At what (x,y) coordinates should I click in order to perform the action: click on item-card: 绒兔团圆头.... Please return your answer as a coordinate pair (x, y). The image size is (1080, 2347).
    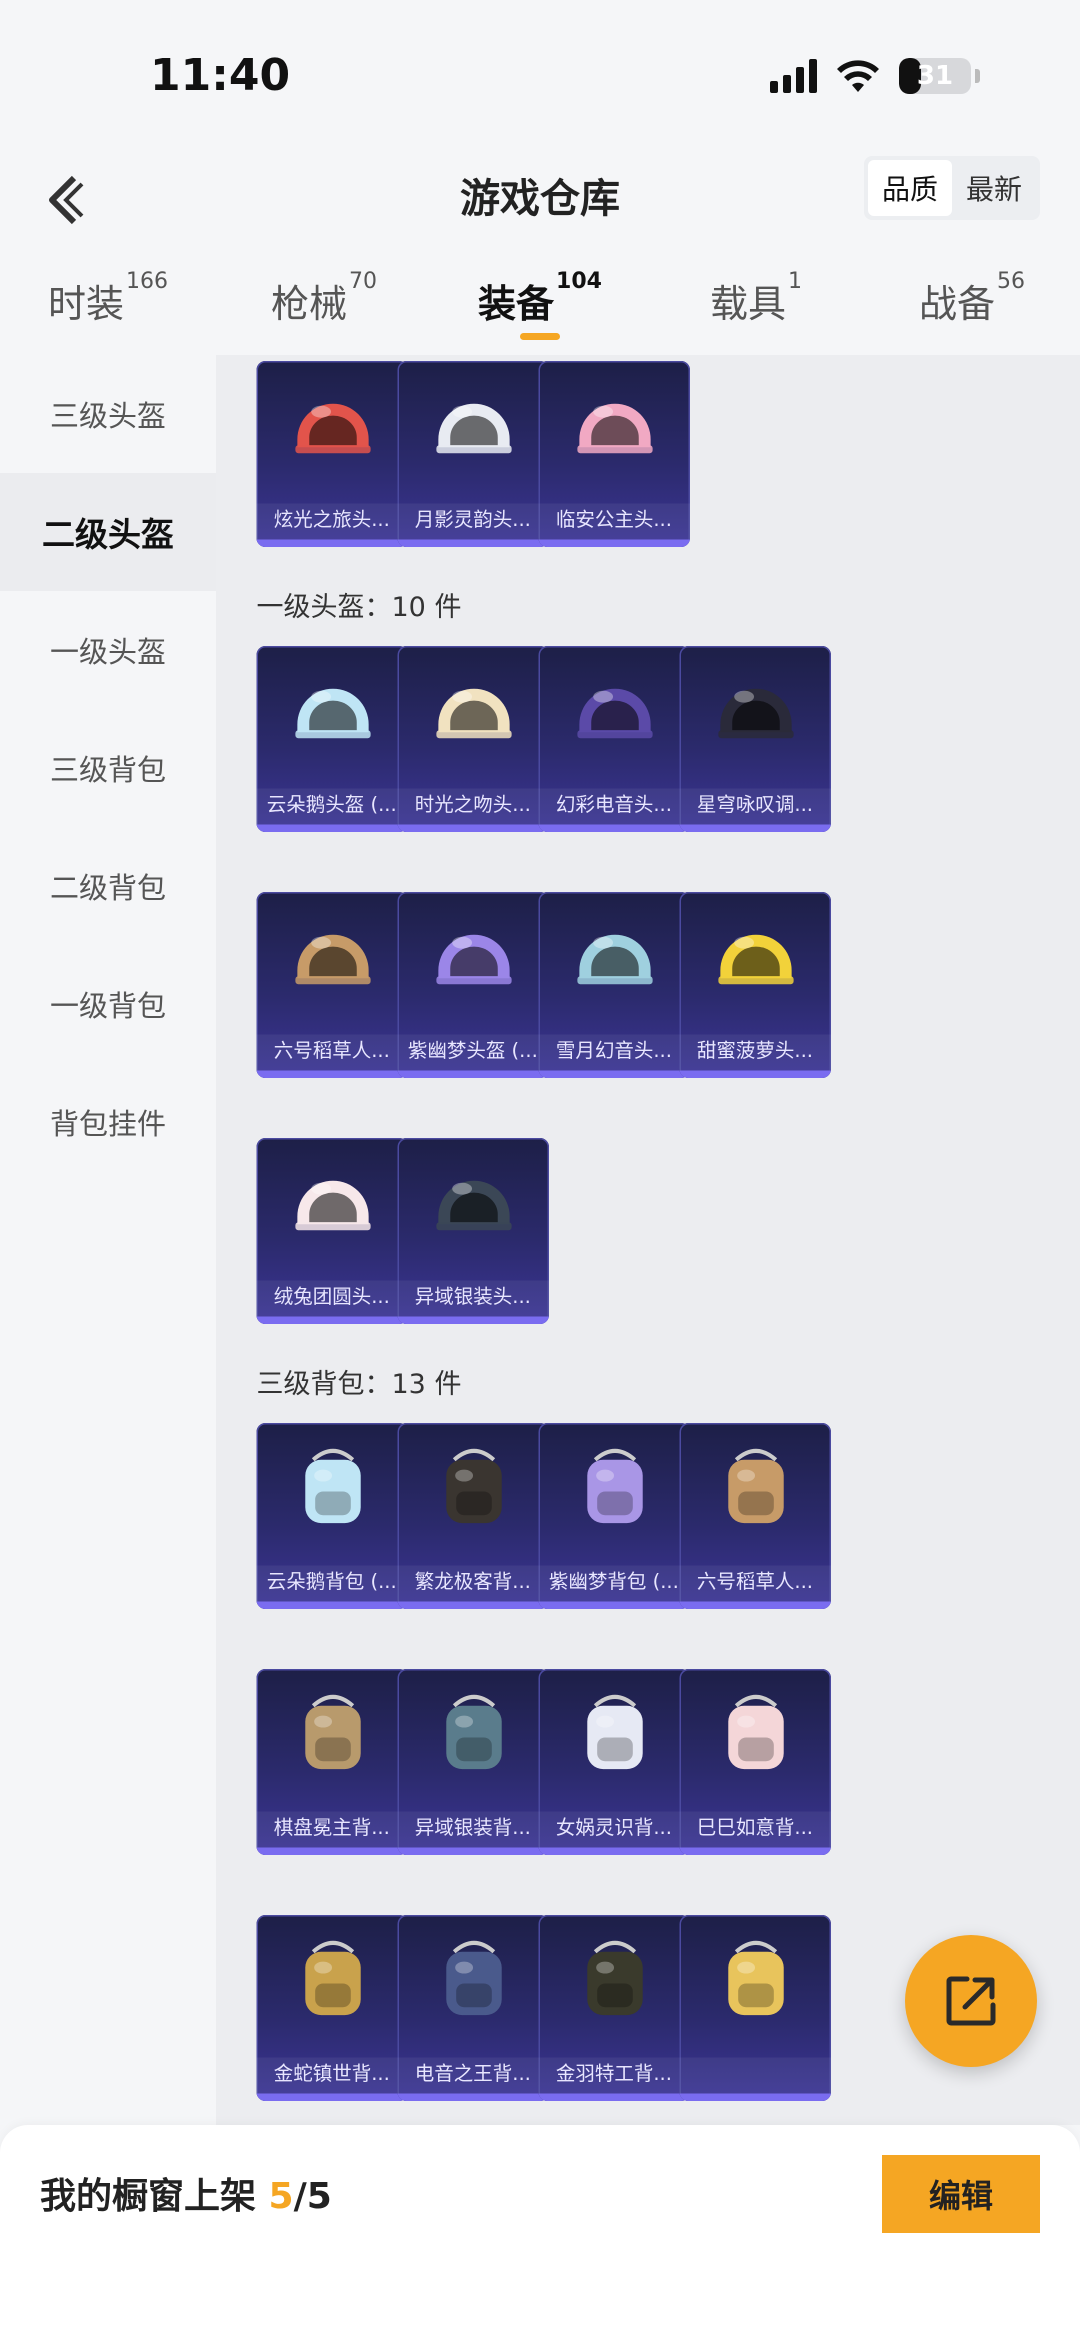
    Looking at the image, I should click on (332, 1231).